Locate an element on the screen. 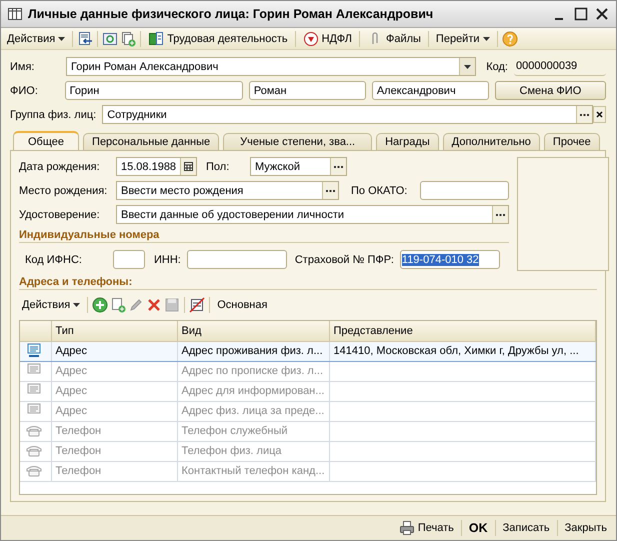 This screenshot has height=541, width=617. labor-activity-button: Трудовая деятельность is located at coordinates (218, 39).